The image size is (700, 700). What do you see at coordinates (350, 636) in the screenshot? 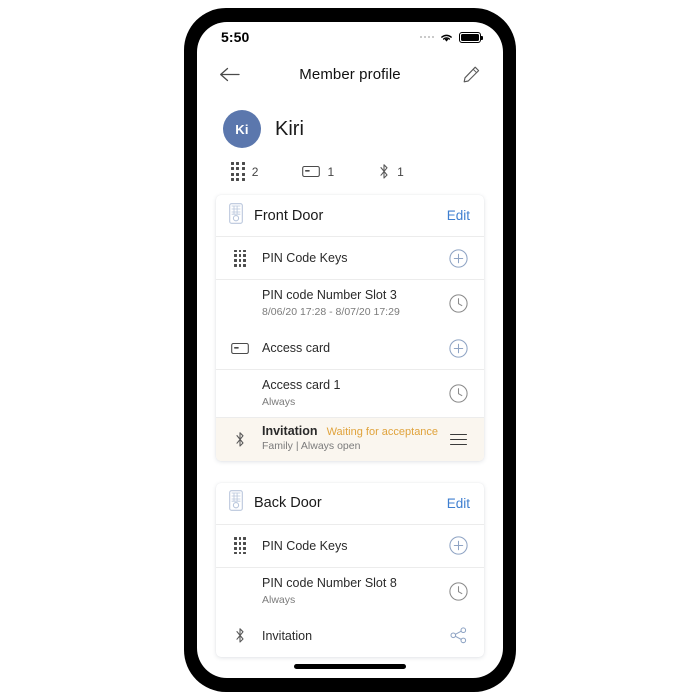
I see `row-invitation: Invitation` at bounding box center [350, 636].